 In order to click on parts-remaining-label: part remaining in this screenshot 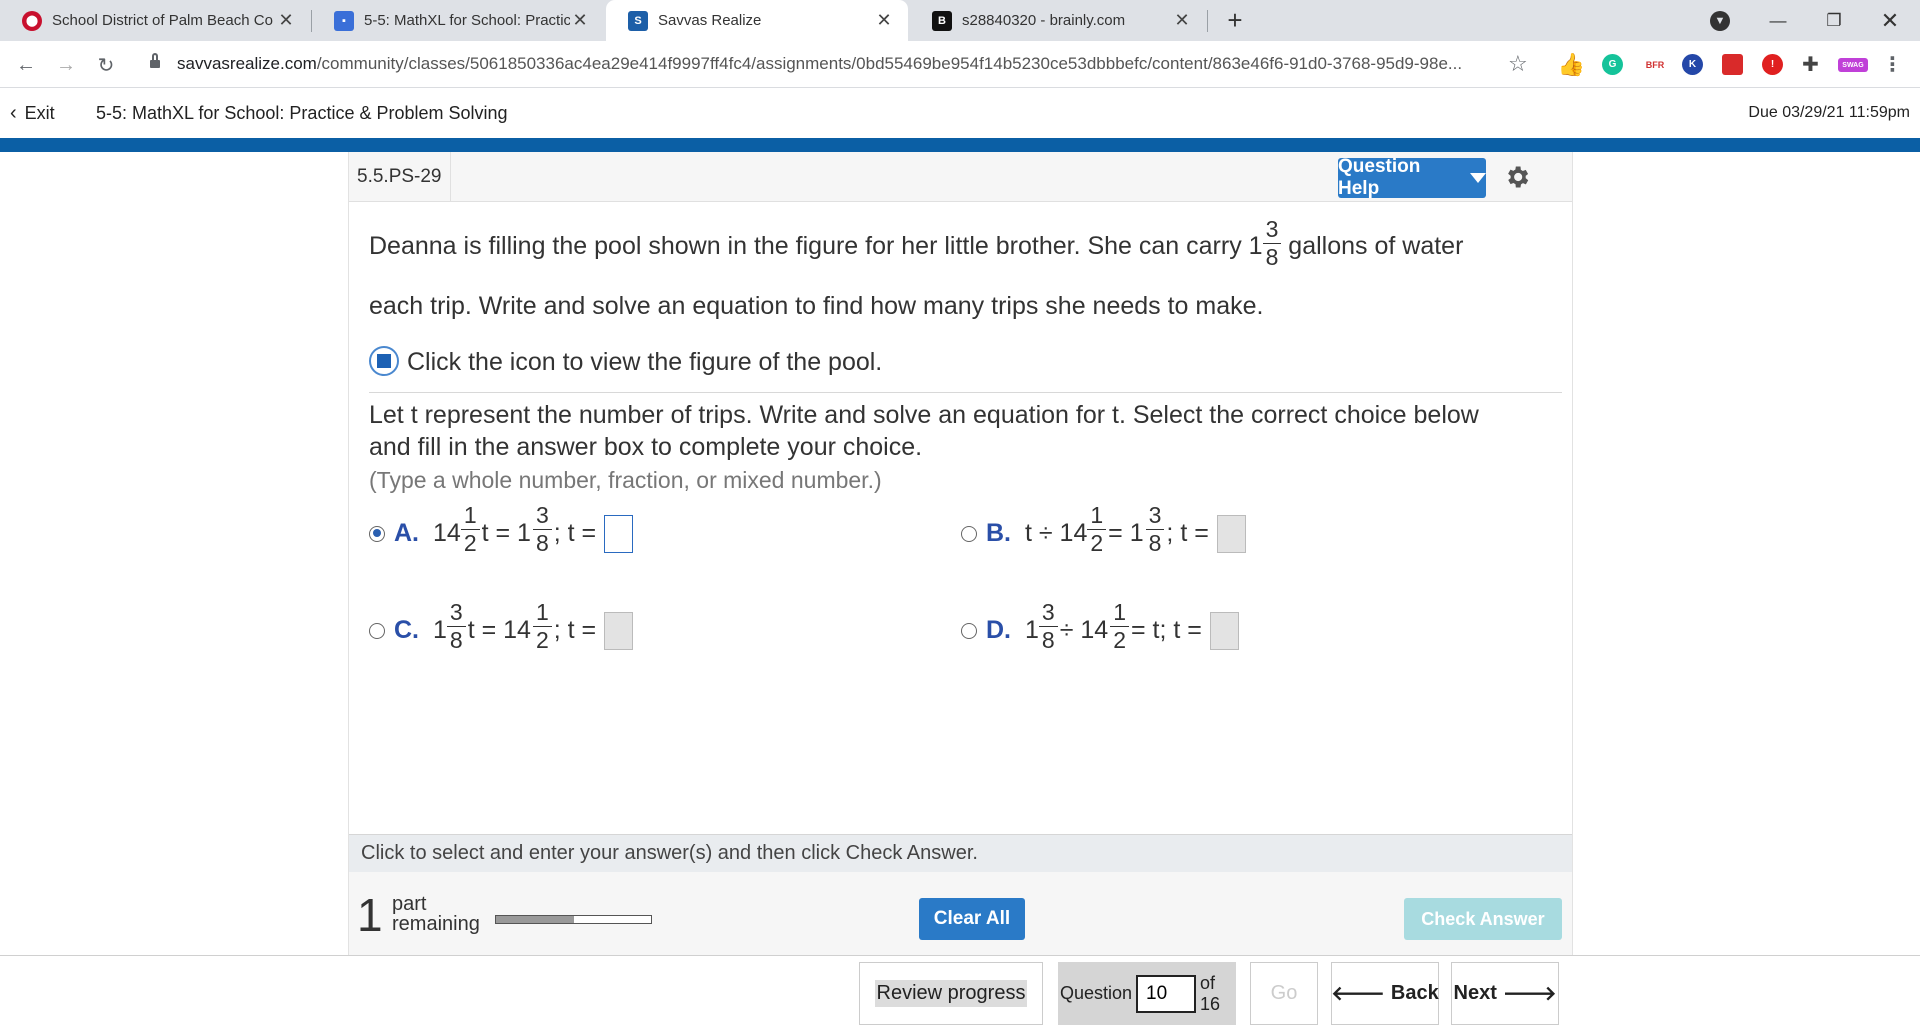, I will do `click(436, 914)`.